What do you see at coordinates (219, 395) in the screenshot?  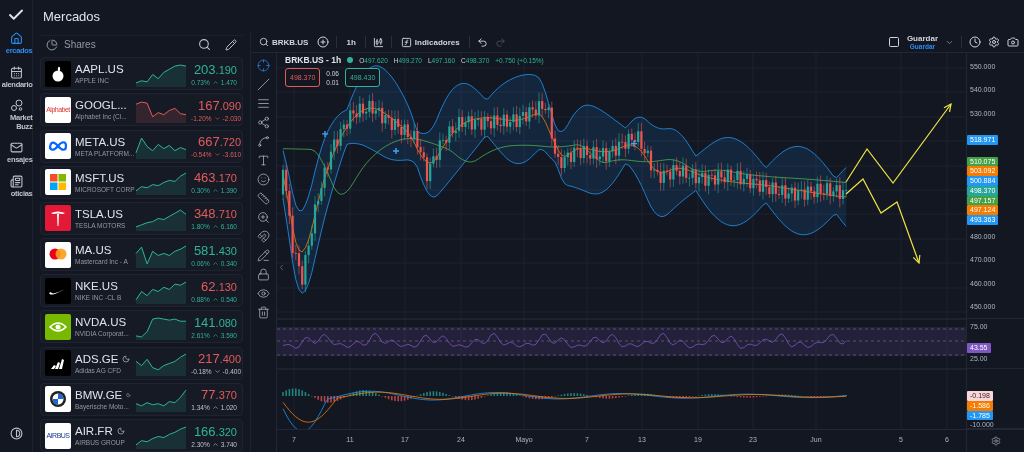 I see `price: 77.370` at bounding box center [219, 395].